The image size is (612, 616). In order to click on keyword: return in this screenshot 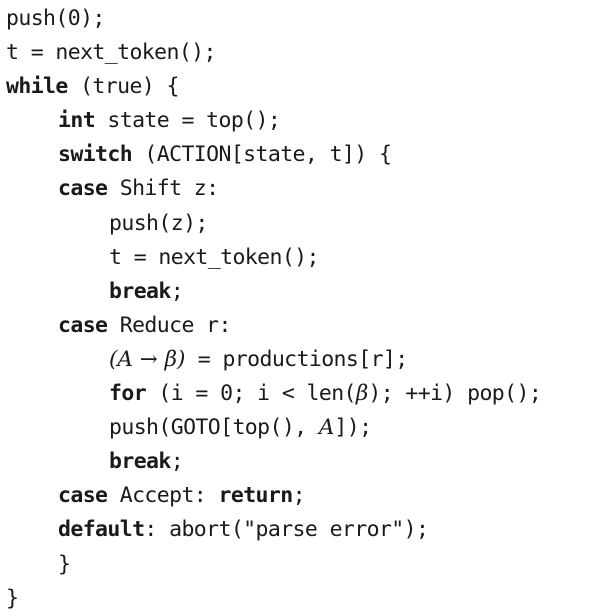, I will do `click(256, 496)`.